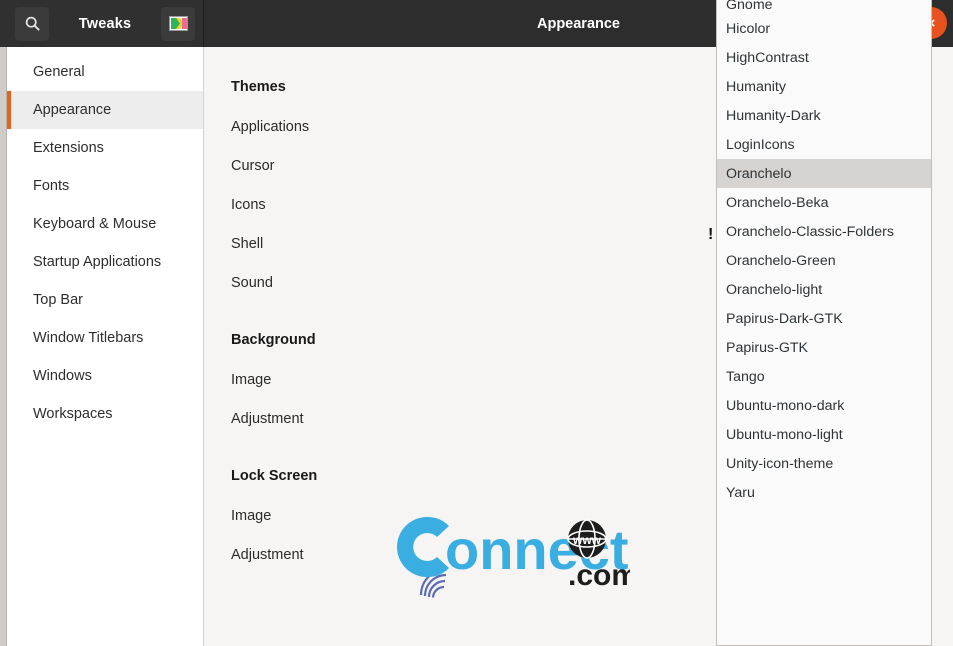 The width and height of the screenshot is (953, 646). Describe the element at coordinates (824, 173) in the screenshot. I see `dropdown-item: Oranchelo` at that location.